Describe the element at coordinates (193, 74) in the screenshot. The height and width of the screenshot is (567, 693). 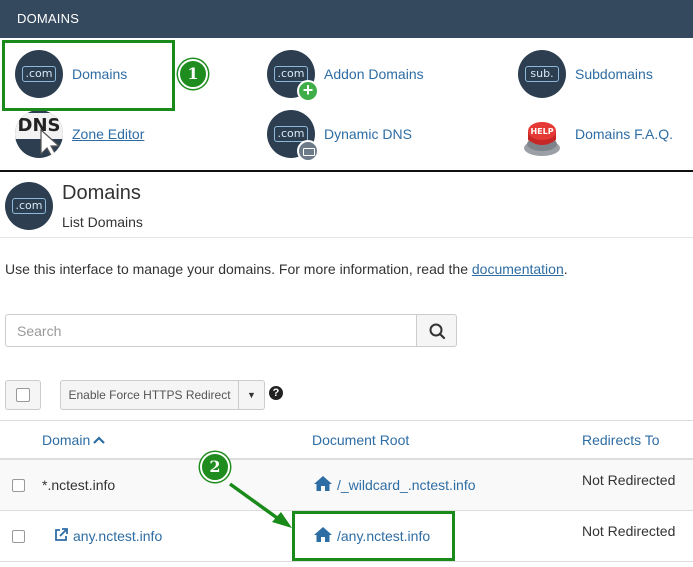
I see `step-badge-1: 1` at that location.